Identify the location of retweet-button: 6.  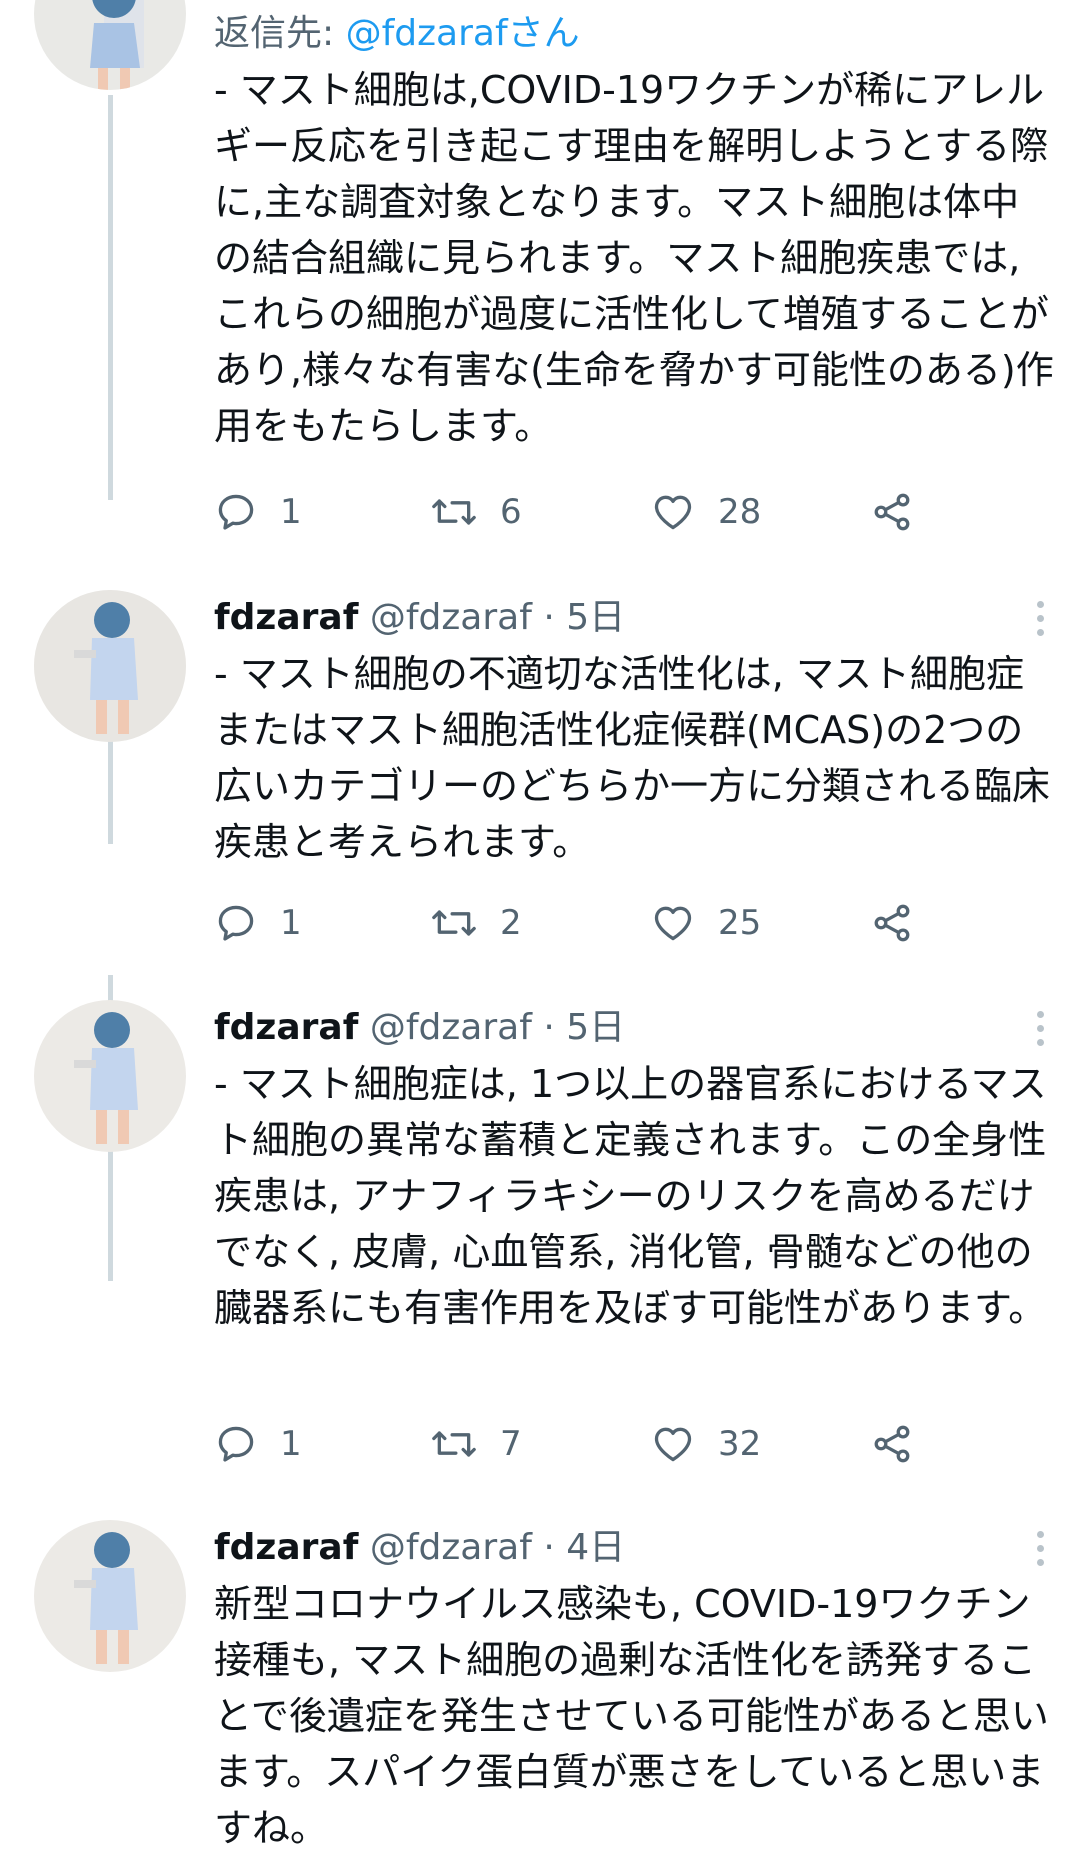
(476, 512).